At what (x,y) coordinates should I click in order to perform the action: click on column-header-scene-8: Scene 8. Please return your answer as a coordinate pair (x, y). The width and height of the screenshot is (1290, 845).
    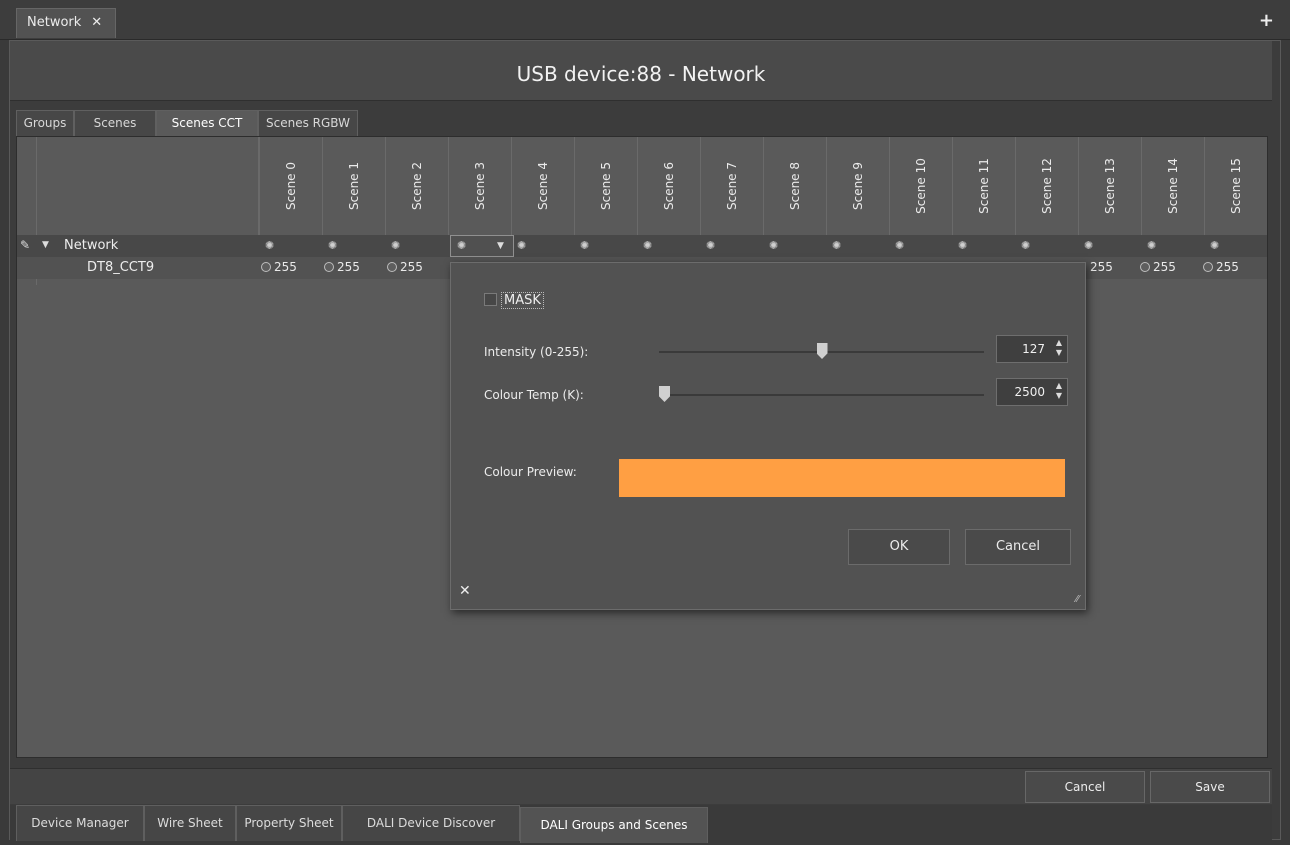
    Looking at the image, I should click on (794, 186).